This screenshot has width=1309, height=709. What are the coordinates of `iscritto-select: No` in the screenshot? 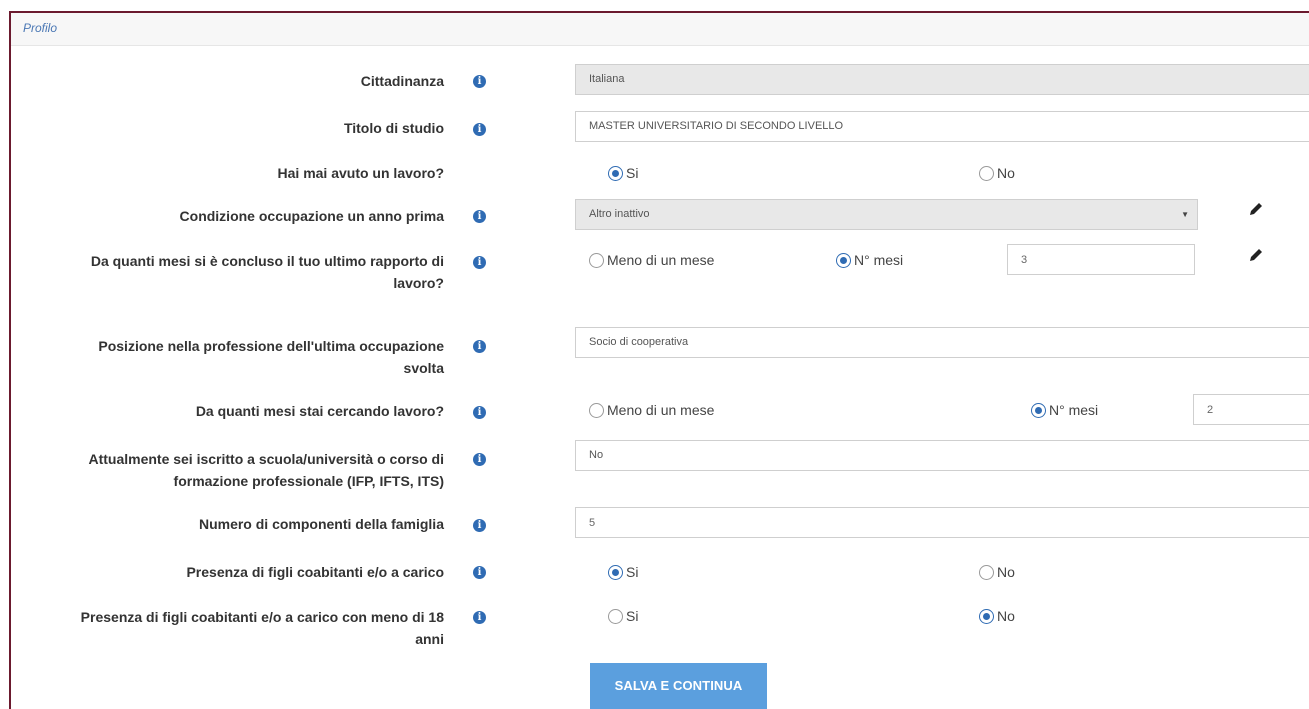 It's located at (942, 455).